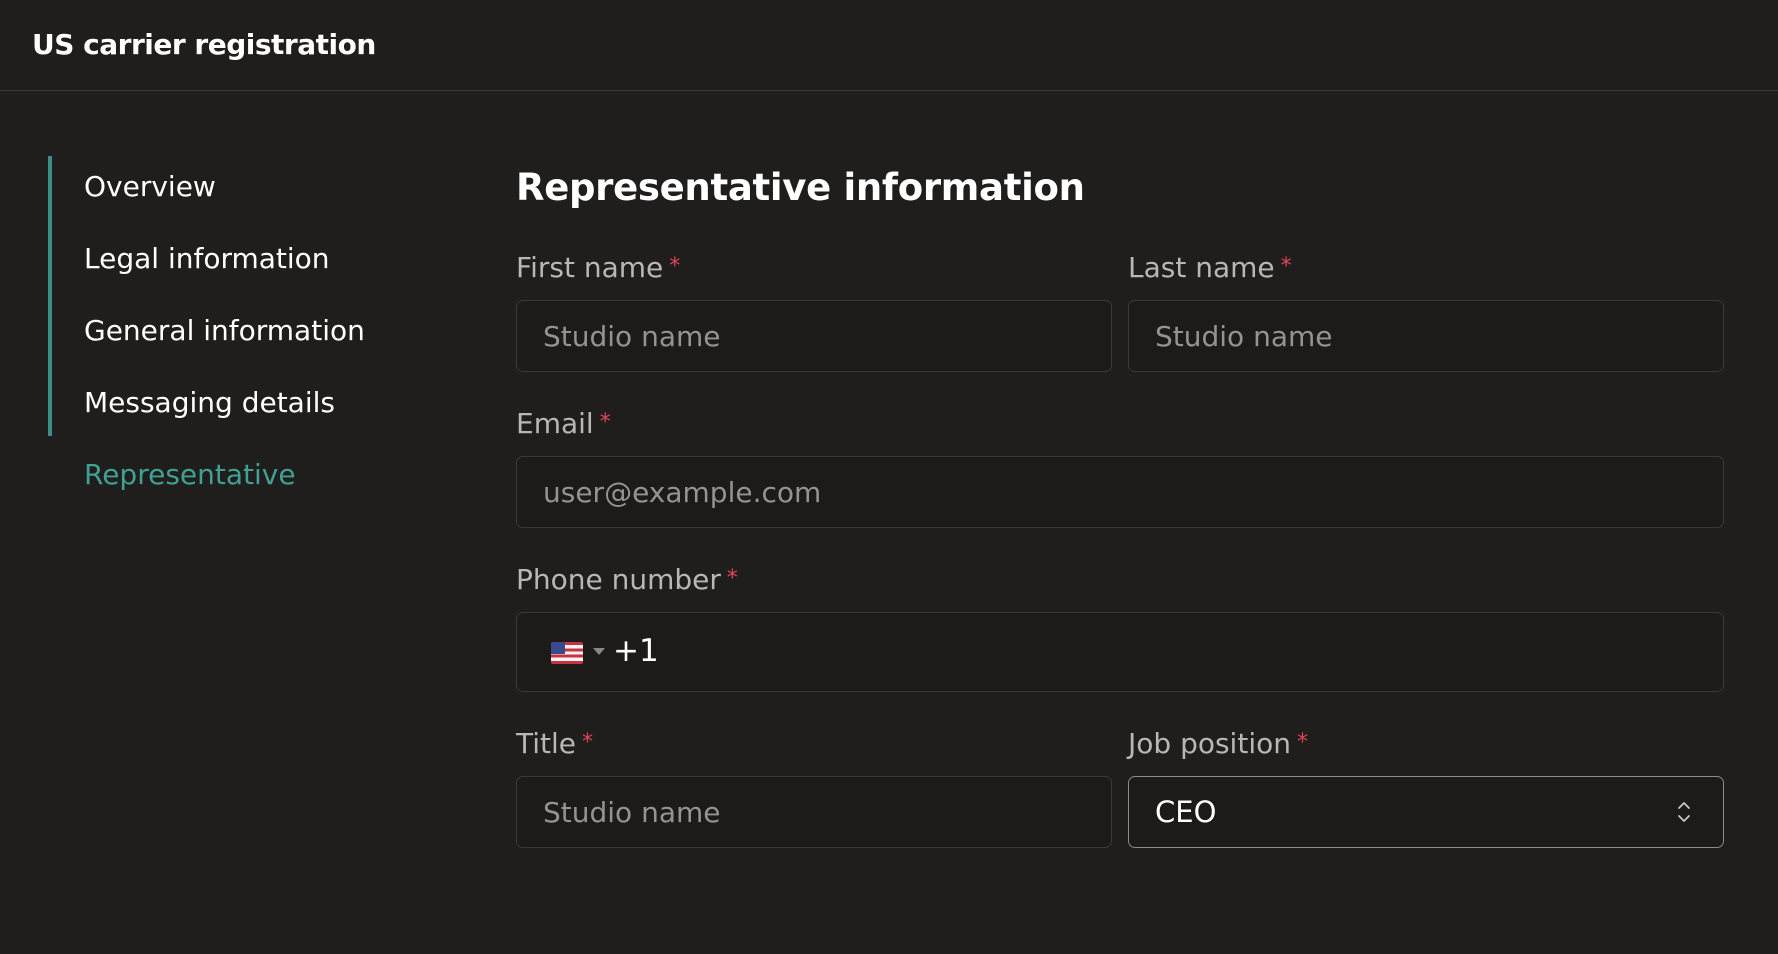 The height and width of the screenshot is (954, 1778). I want to click on last-name-label-text: Last name, so click(1201, 267).